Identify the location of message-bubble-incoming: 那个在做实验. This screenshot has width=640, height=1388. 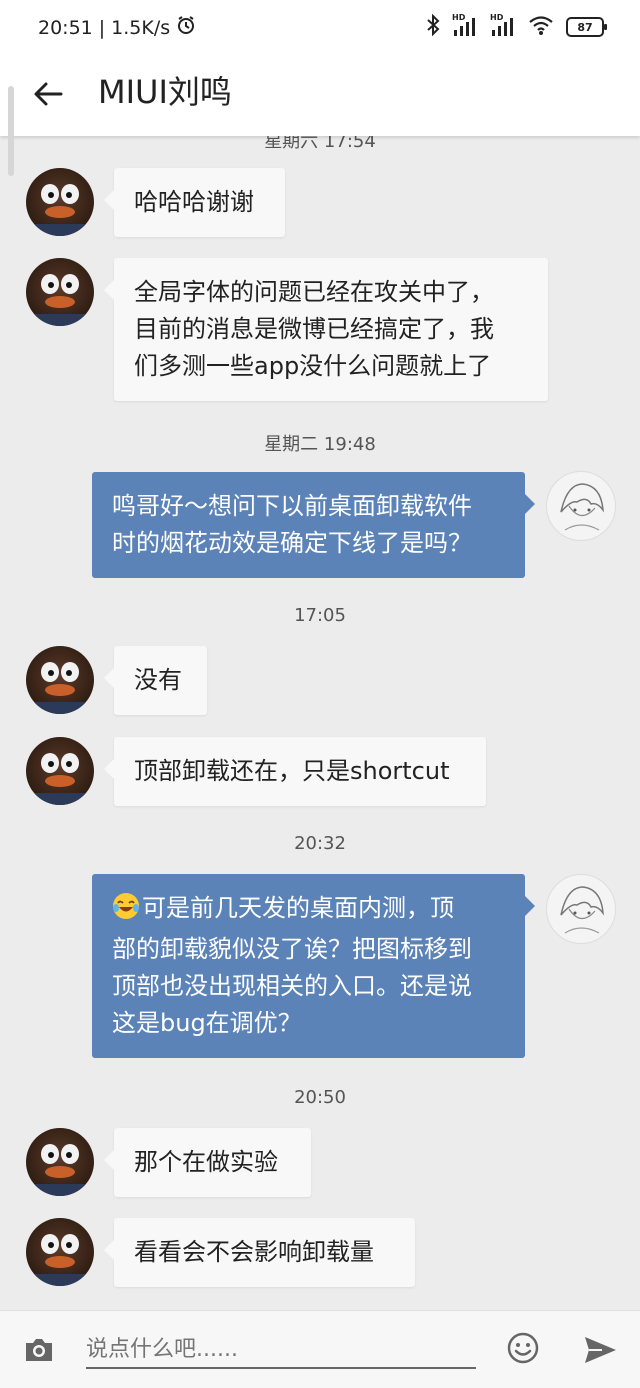
(207, 1162).